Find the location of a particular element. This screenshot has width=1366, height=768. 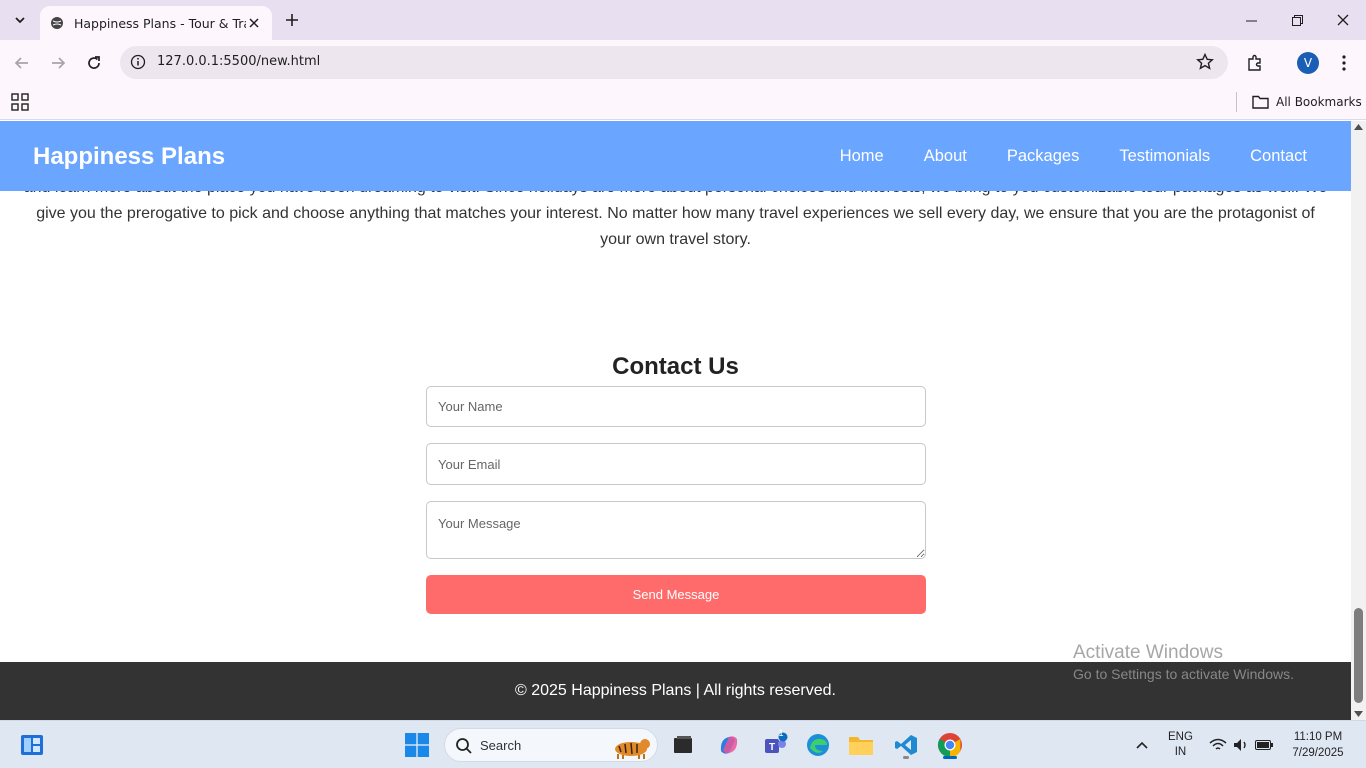

language-code: ENG is located at coordinates (1180, 737).